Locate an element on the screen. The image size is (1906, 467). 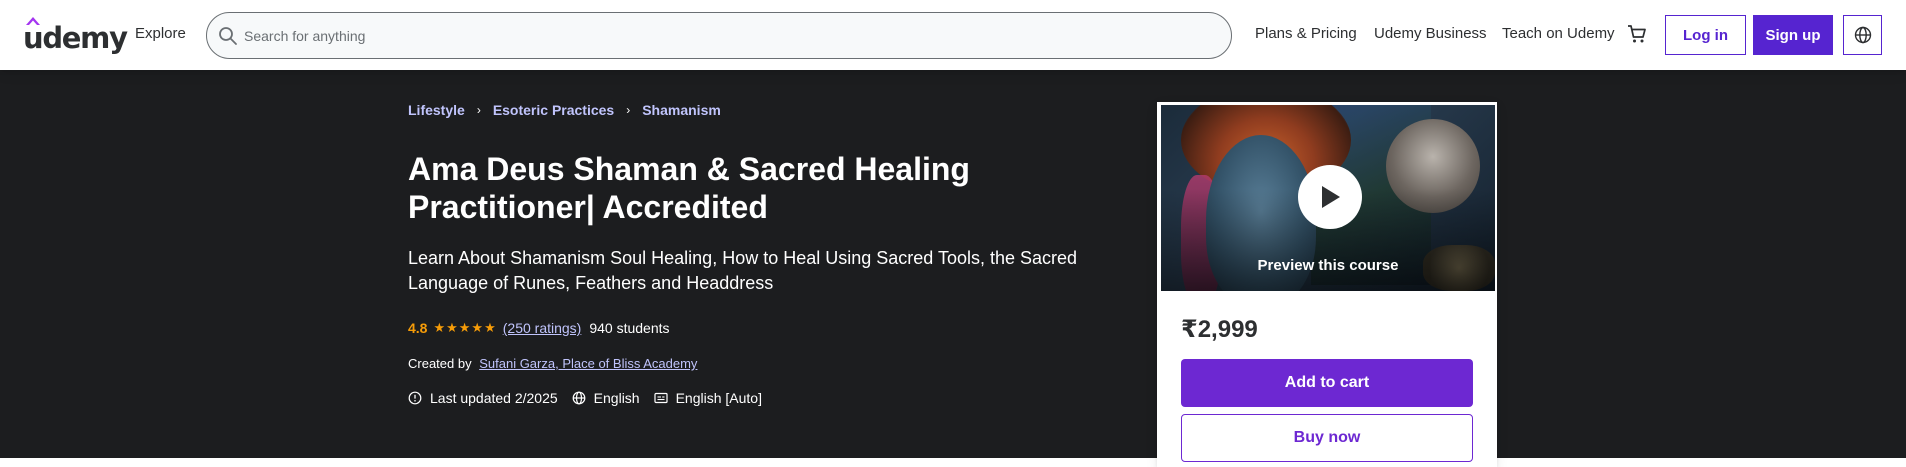
search-bar is located at coordinates (719, 35).